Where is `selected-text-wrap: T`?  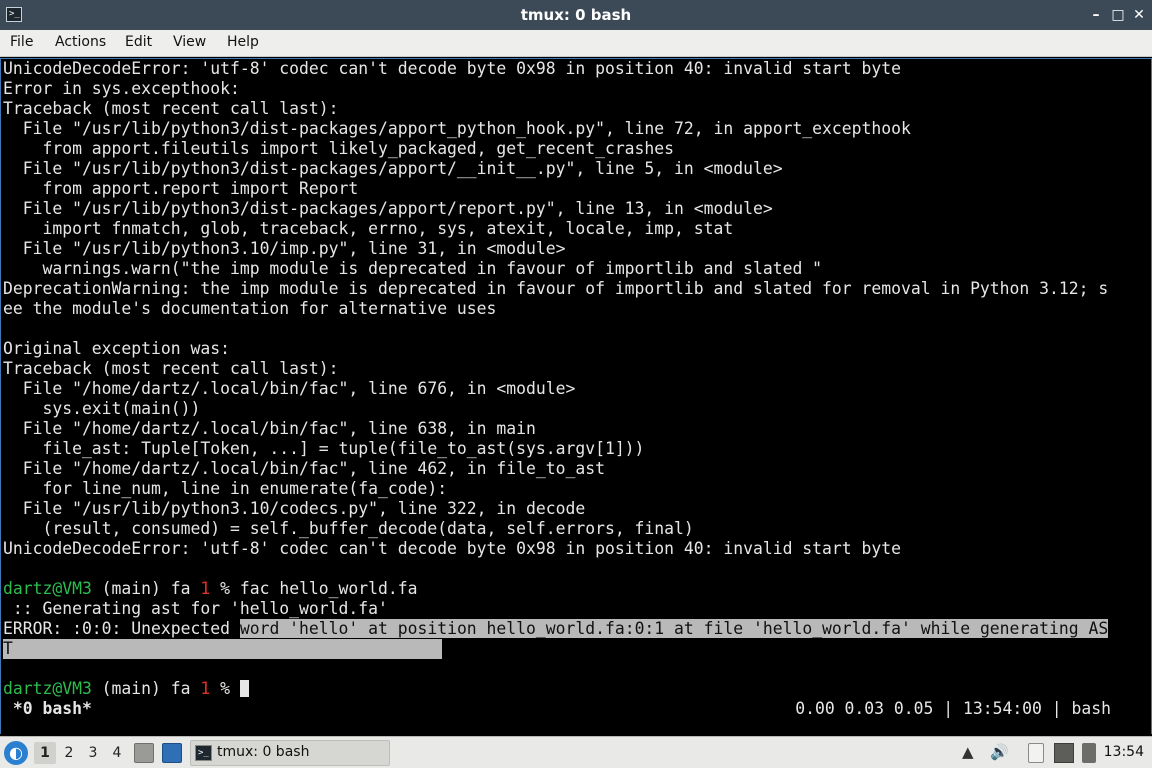
selected-text-wrap: T is located at coordinates (222, 649).